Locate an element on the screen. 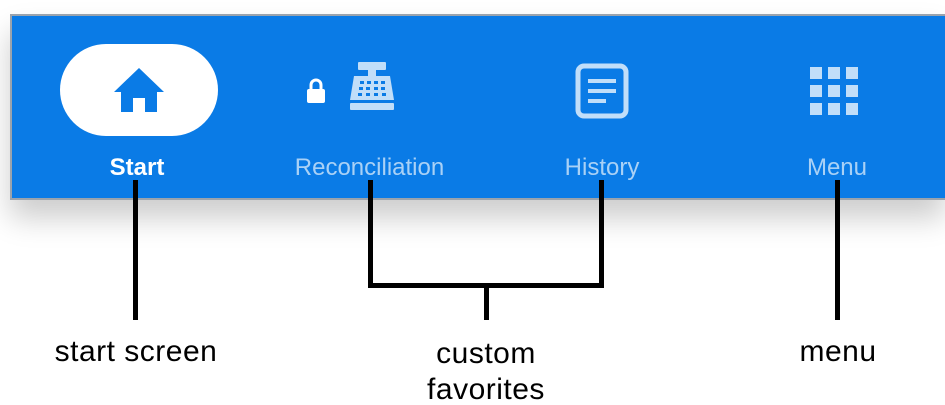 This screenshot has width=945, height=405. callout-label-custom-favorites: custom favorites is located at coordinates (486, 370).